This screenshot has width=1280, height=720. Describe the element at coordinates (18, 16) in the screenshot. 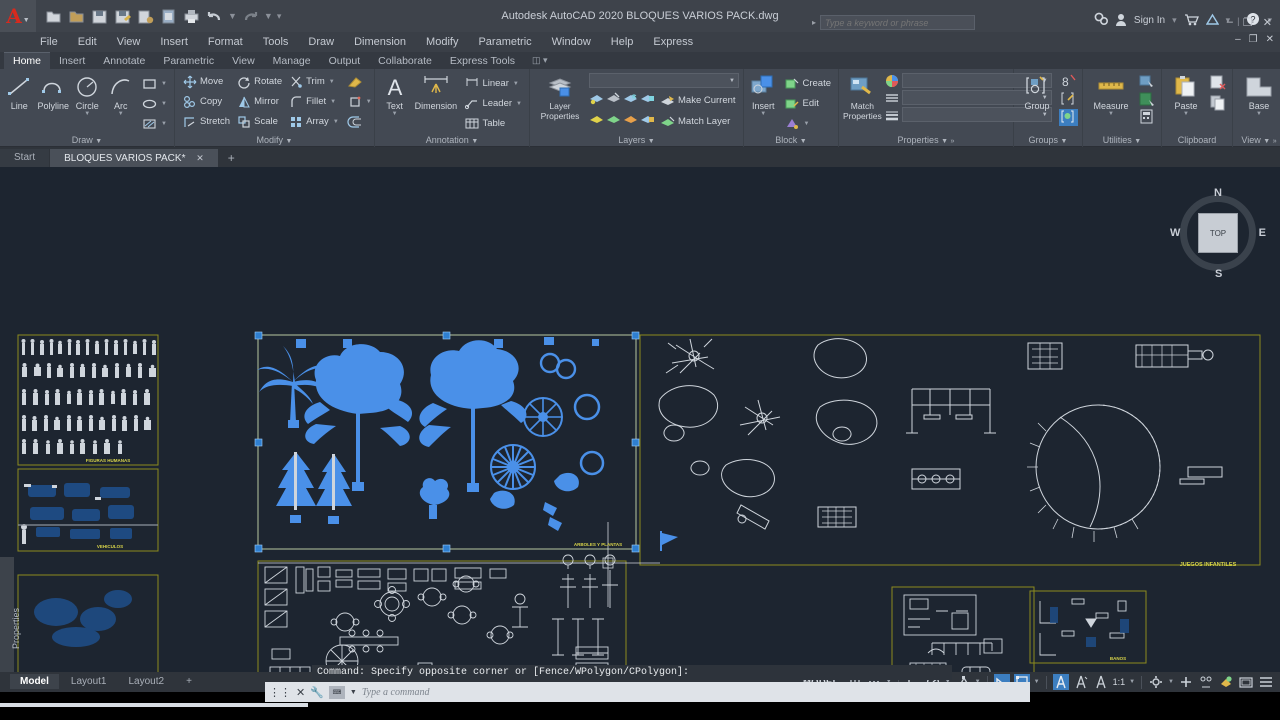

I see `application-menu-button: A ▼` at that location.